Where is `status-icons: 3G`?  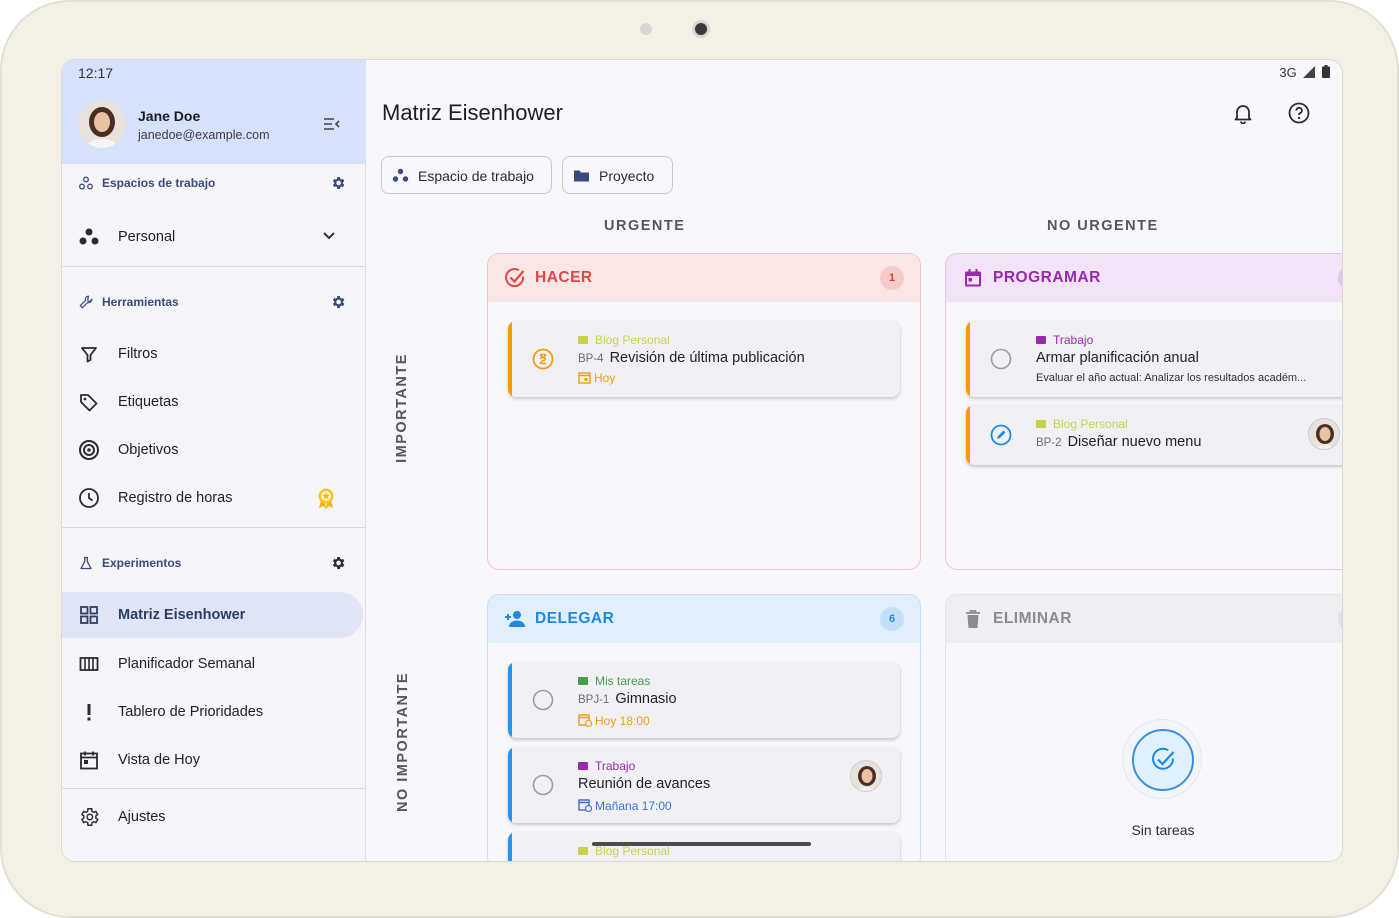 status-icons: 3G is located at coordinates (1304, 72).